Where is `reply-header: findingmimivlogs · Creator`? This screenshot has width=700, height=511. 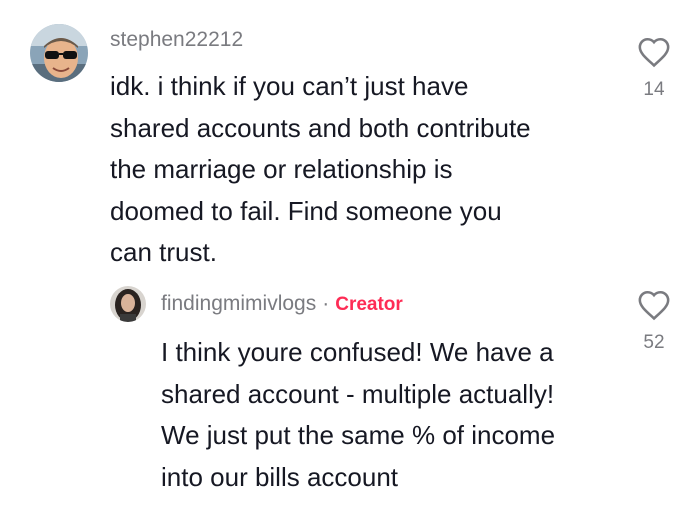
reply-header: findingmimivlogs · Creator is located at coordinates (282, 304).